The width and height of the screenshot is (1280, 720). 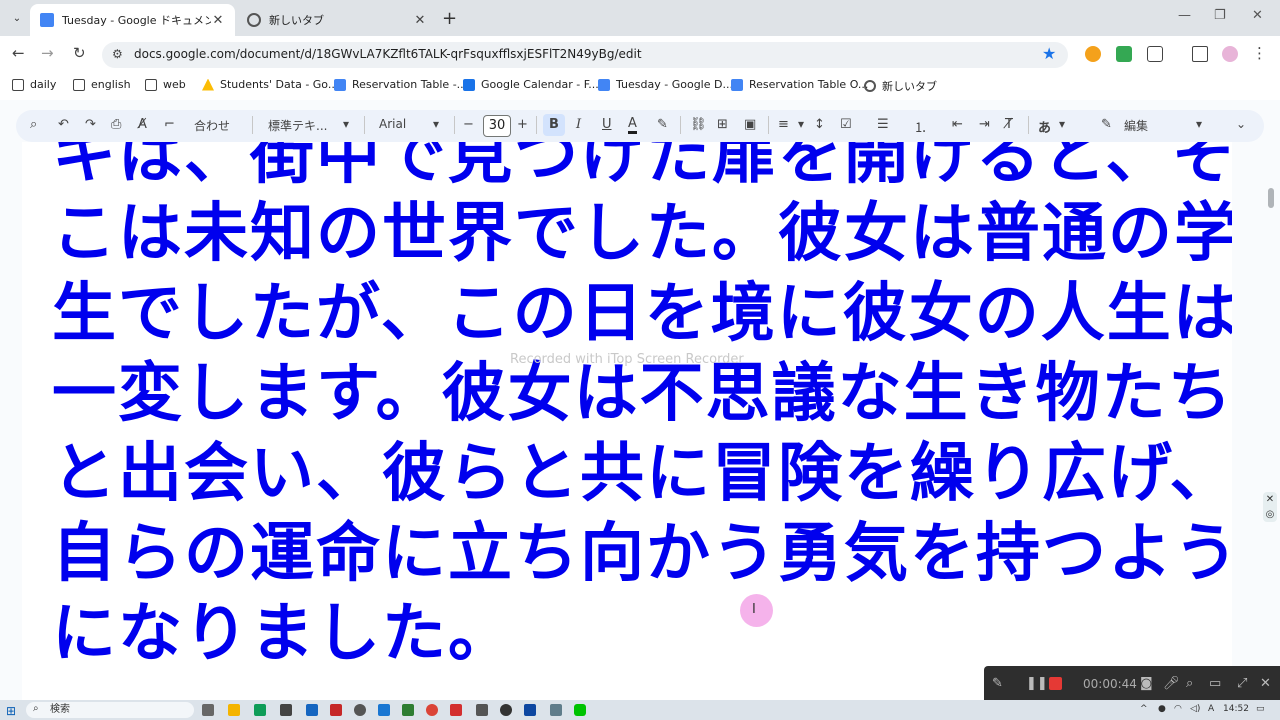 What do you see at coordinates (997, 683) in the screenshot?
I see `pen-icon: ✎` at bounding box center [997, 683].